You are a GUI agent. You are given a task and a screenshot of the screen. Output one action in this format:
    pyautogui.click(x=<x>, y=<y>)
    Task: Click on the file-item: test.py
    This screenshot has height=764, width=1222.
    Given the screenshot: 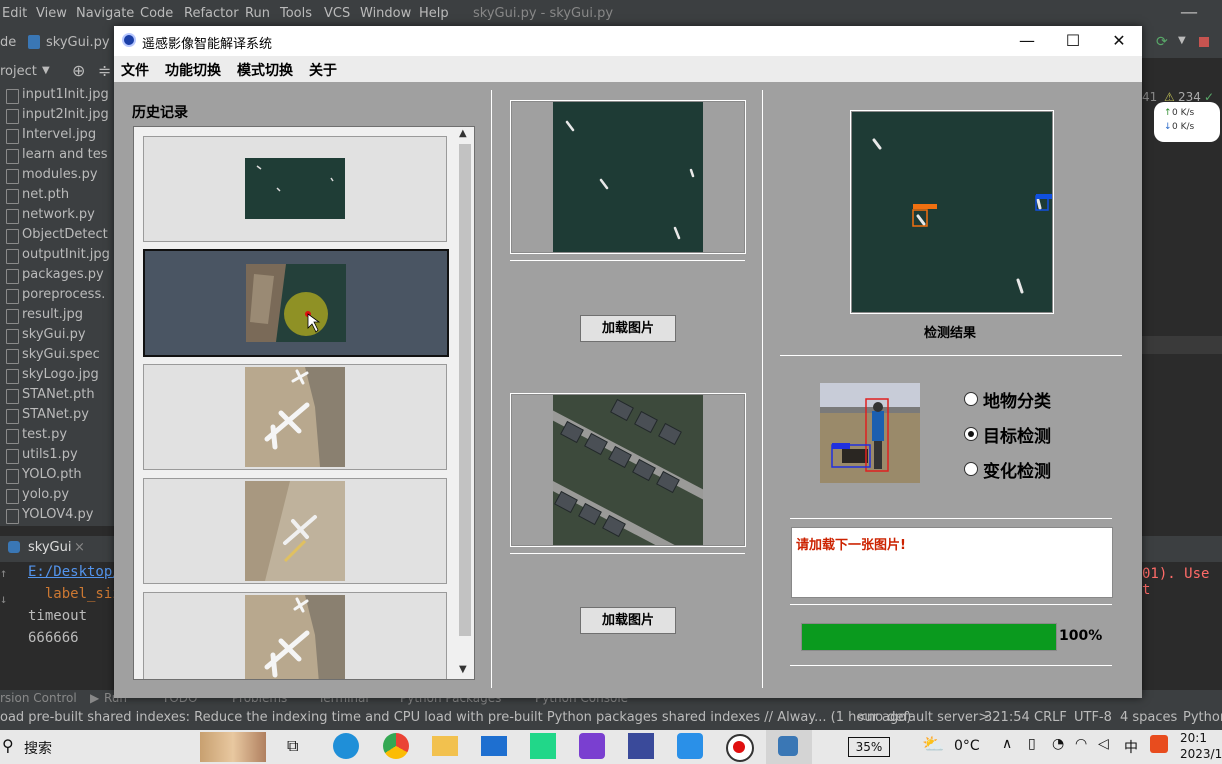 What is the action you would take?
    pyautogui.click(x=36, y=435)
    